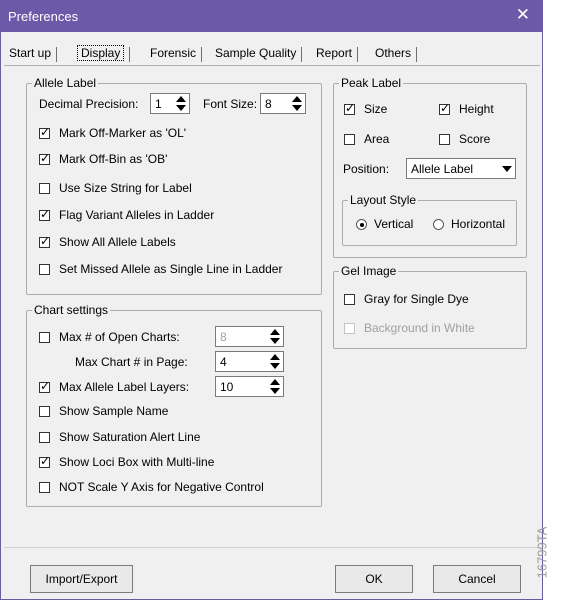  Describe the element at coordinates (349, 299) in the screenshot. I see `gray-single-dye-checkbox` at that location.